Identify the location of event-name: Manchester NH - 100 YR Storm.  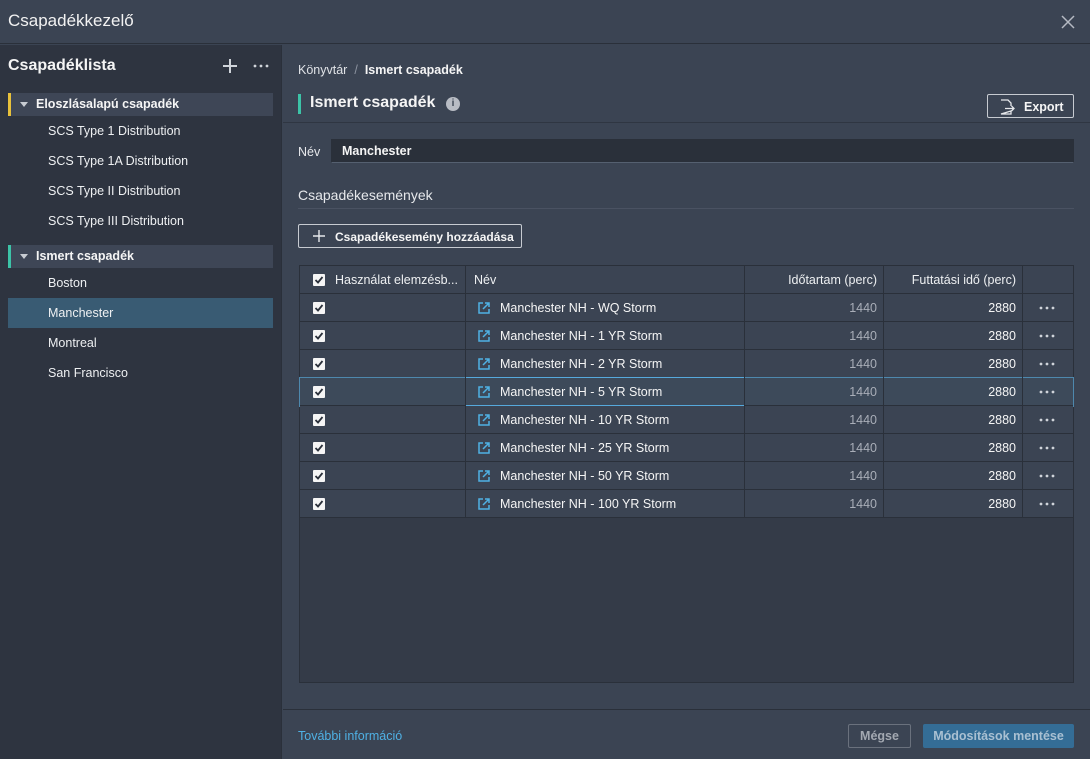
(588, 504).